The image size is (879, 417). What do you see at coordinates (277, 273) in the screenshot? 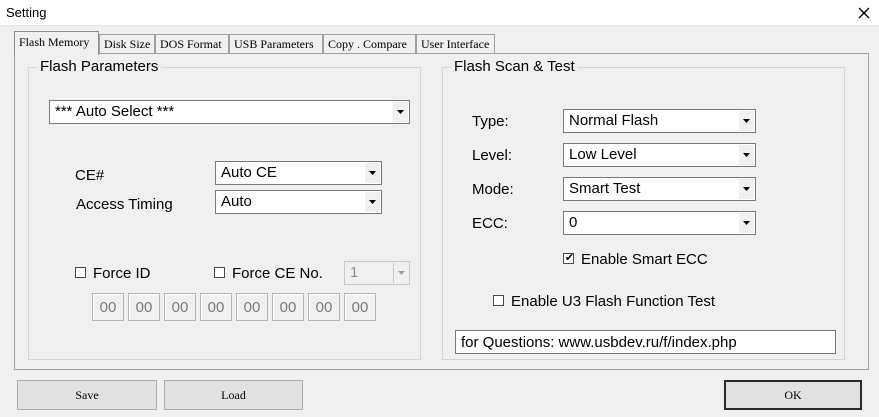
I see `force-ce-label: Force CE No.` at bounding box center [277, 273].